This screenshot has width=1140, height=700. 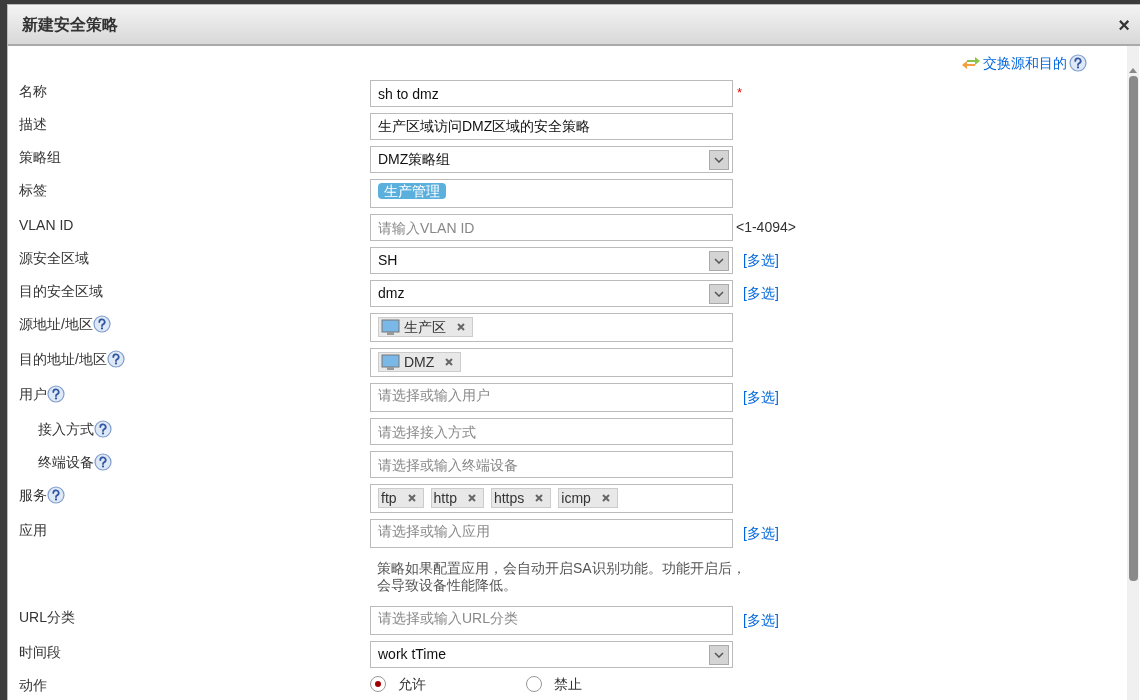 What do you see at coordinates (56, 324) in the screenshot?
I see `field-label: 源地址/地区` at bounding box center [56, 324].